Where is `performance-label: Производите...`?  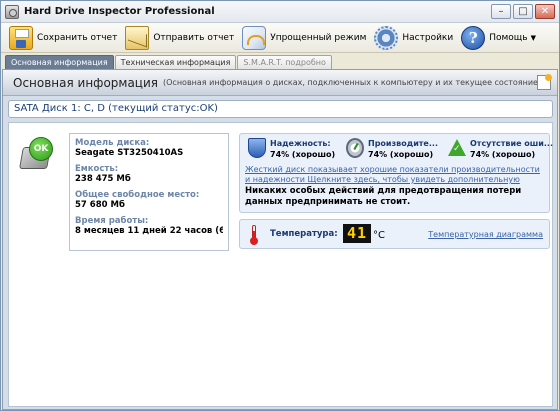 performance-label: Производите... is located at coordinates (403, 143).